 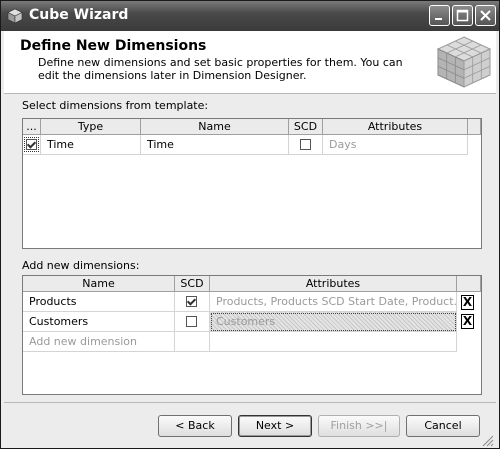 I want to click on close-window-button, so click(x=485, y=15).